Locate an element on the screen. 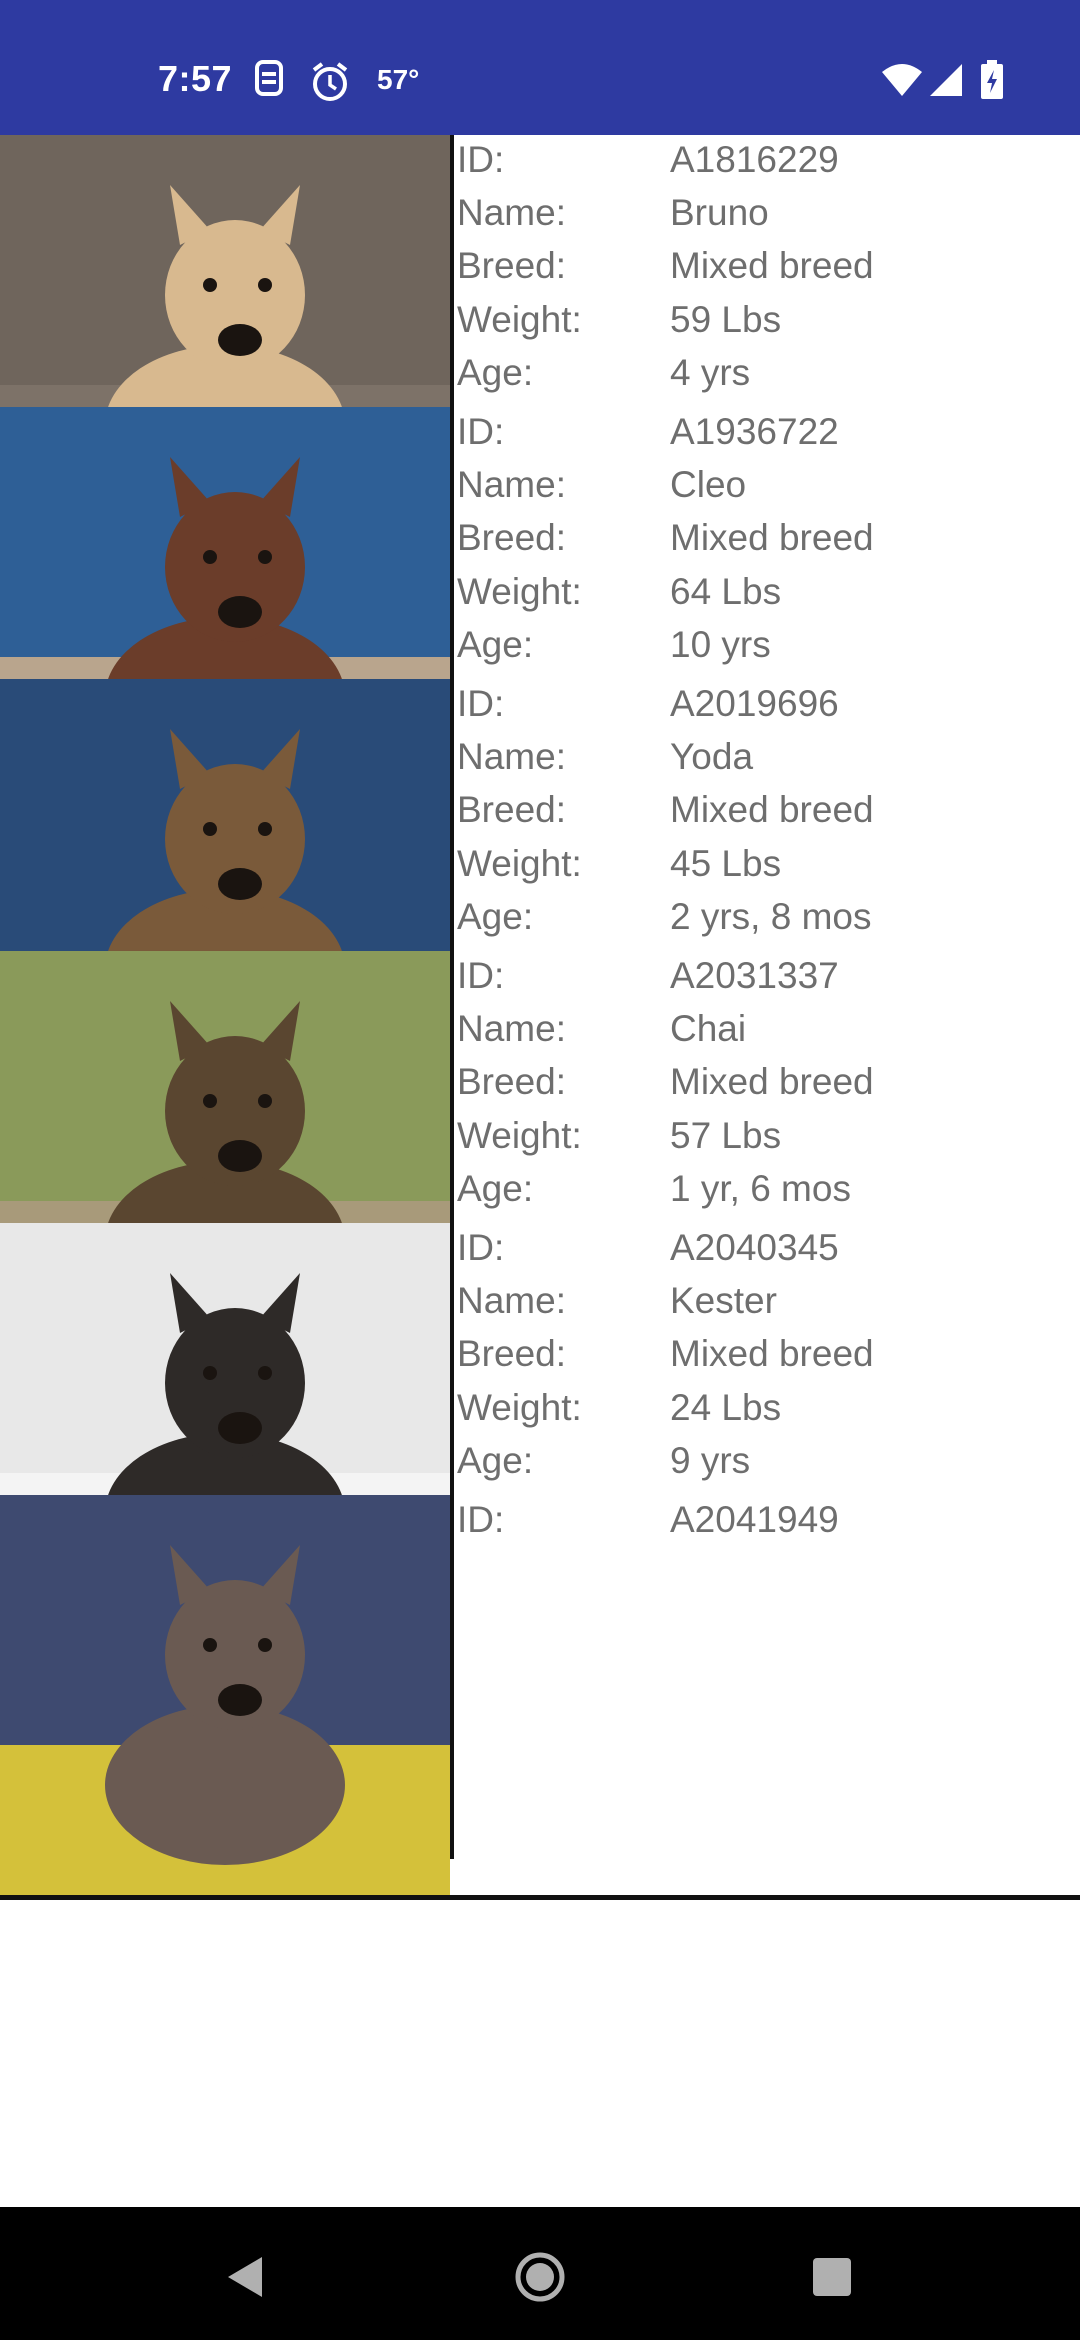 The image size is (1080, 2340). field-value: Bruno is located at coordinates (719, 213).